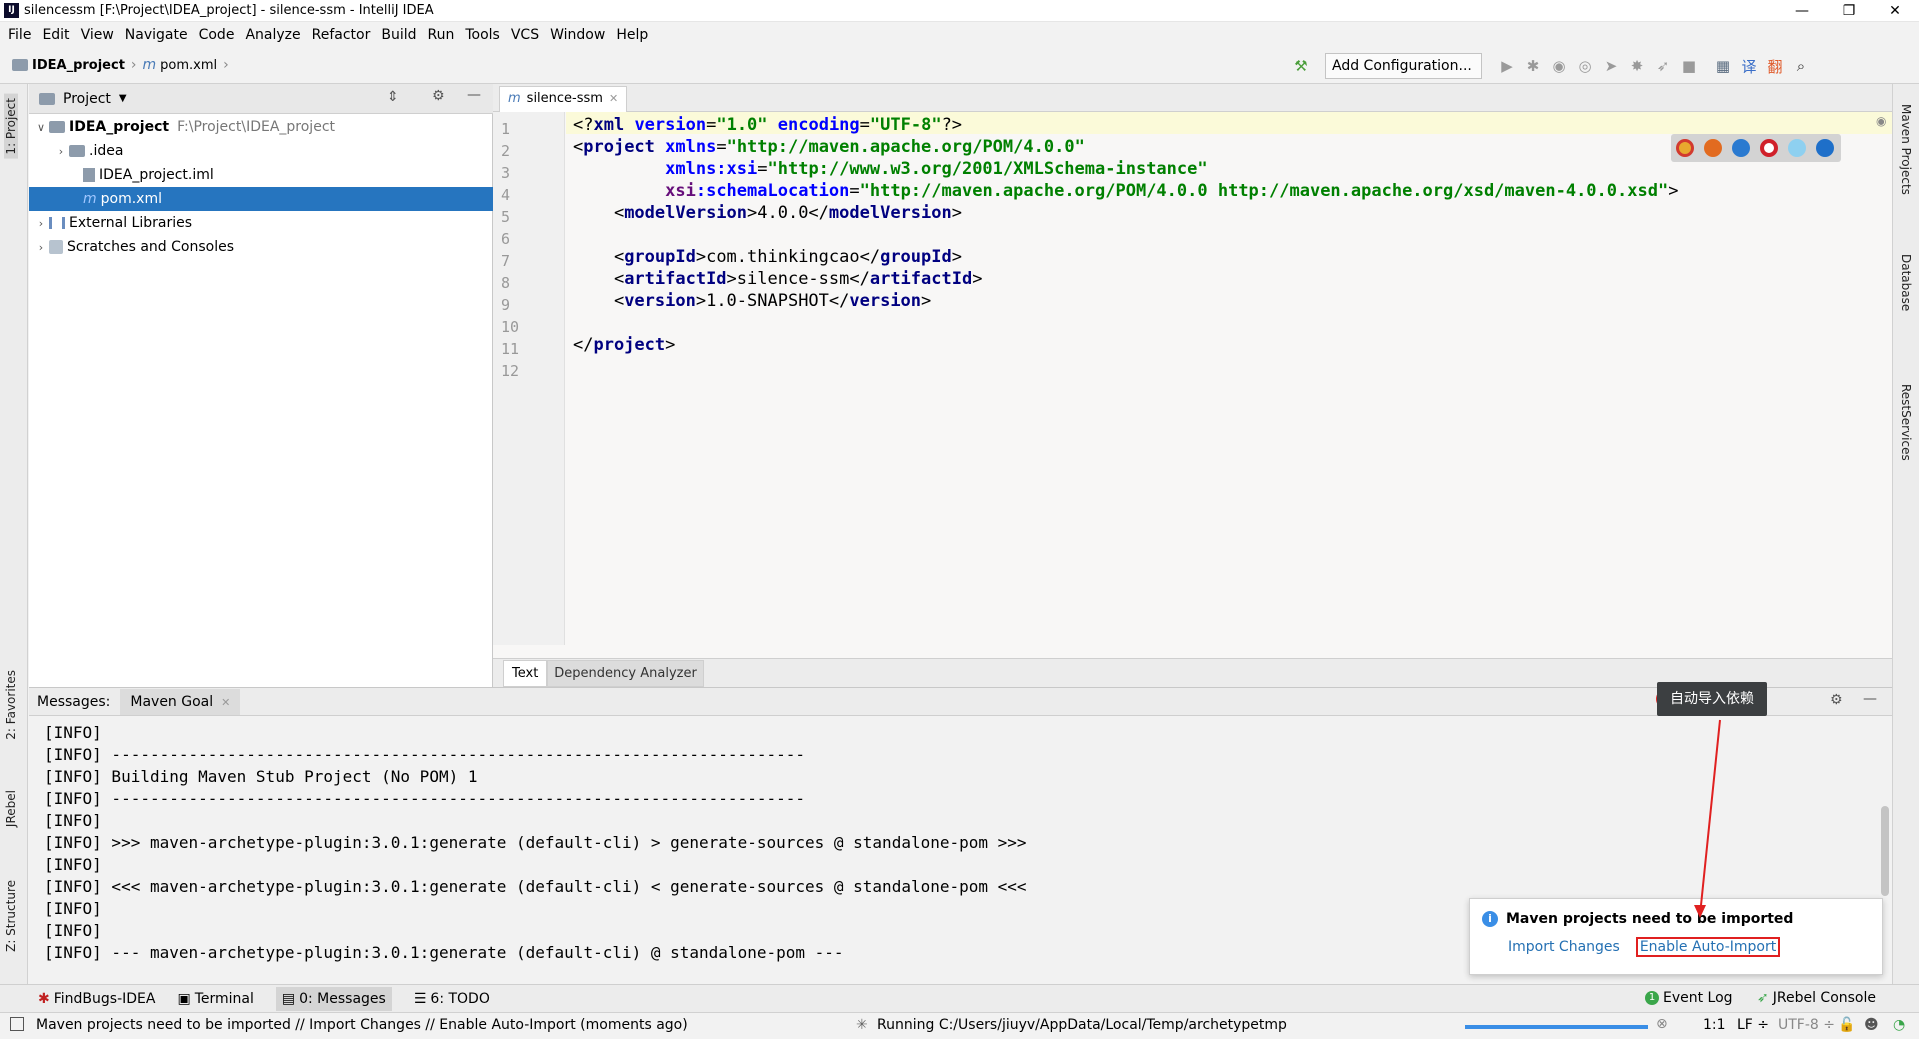  What do you see at coordinates (123, 98) in the screenshot?
I see `chevron-down-icon: ▼` at bounding box center [123, 98].